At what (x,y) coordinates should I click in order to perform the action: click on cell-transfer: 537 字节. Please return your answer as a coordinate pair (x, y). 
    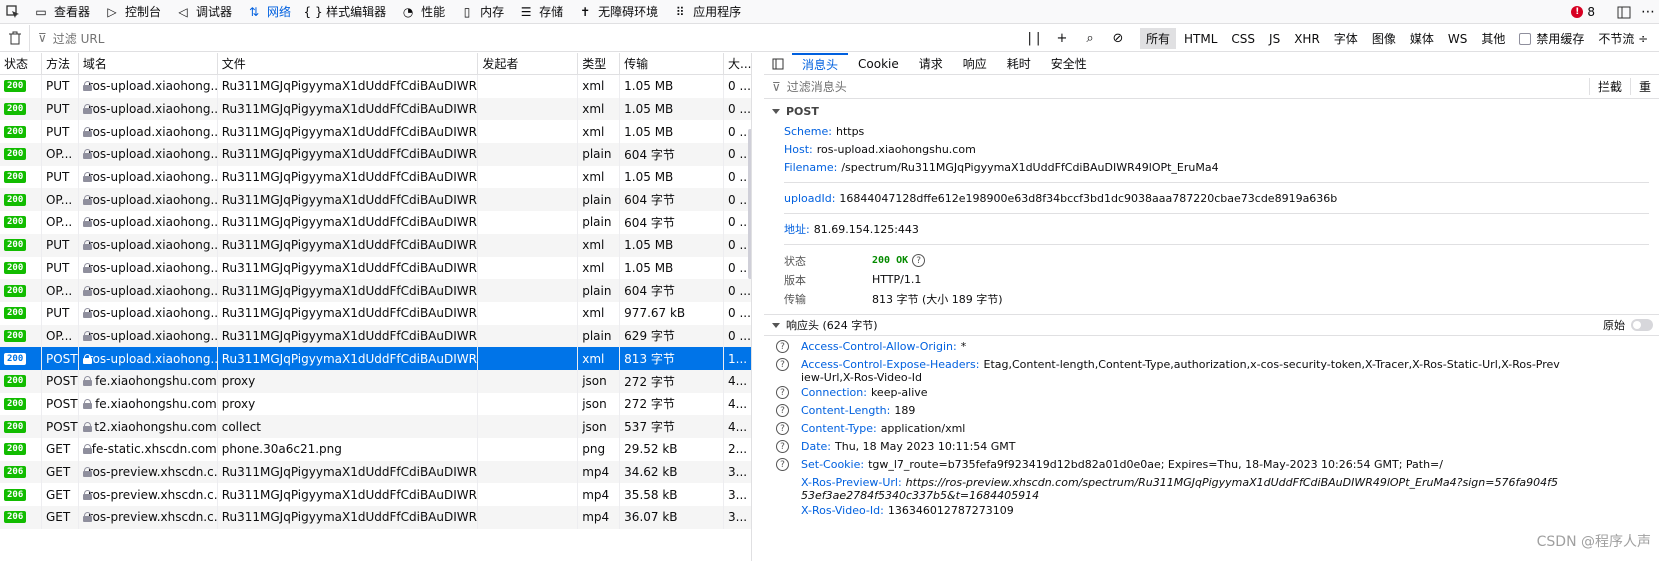
    Looking at the image, I should click on (672, 426).